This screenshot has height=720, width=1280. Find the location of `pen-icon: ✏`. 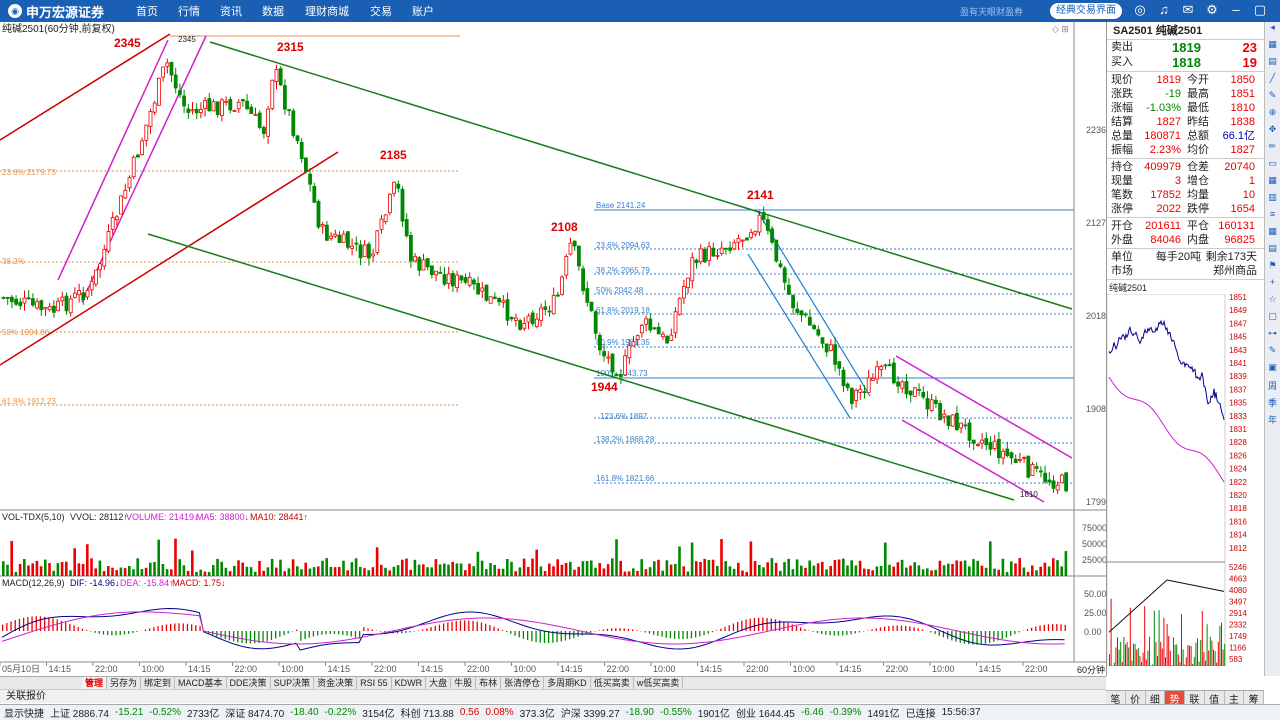

pen-icon: ✏ is located at coordinates (1272, 149).